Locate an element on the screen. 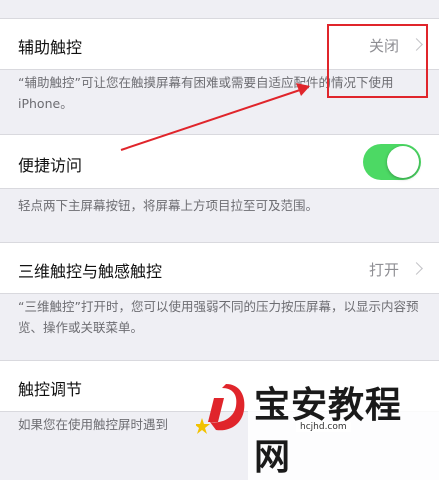  watermark-url: hcjhd.com is located at coordinates (323, 427).